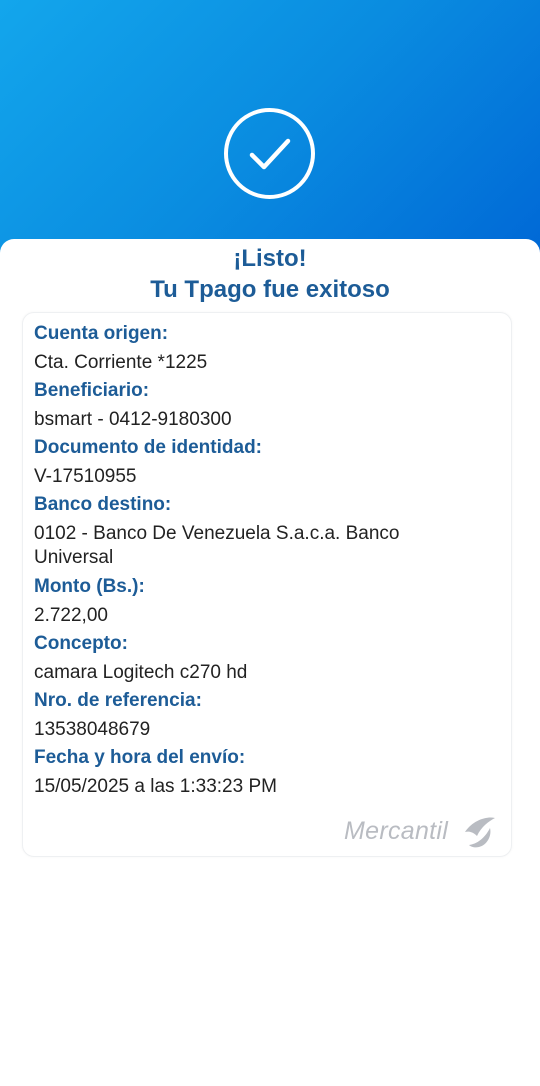 The image size is (540, 1086). Describe the element at coordinates (270, 258) in the screenshot. I see `success-title-line1: ¡Listo!` at that location.